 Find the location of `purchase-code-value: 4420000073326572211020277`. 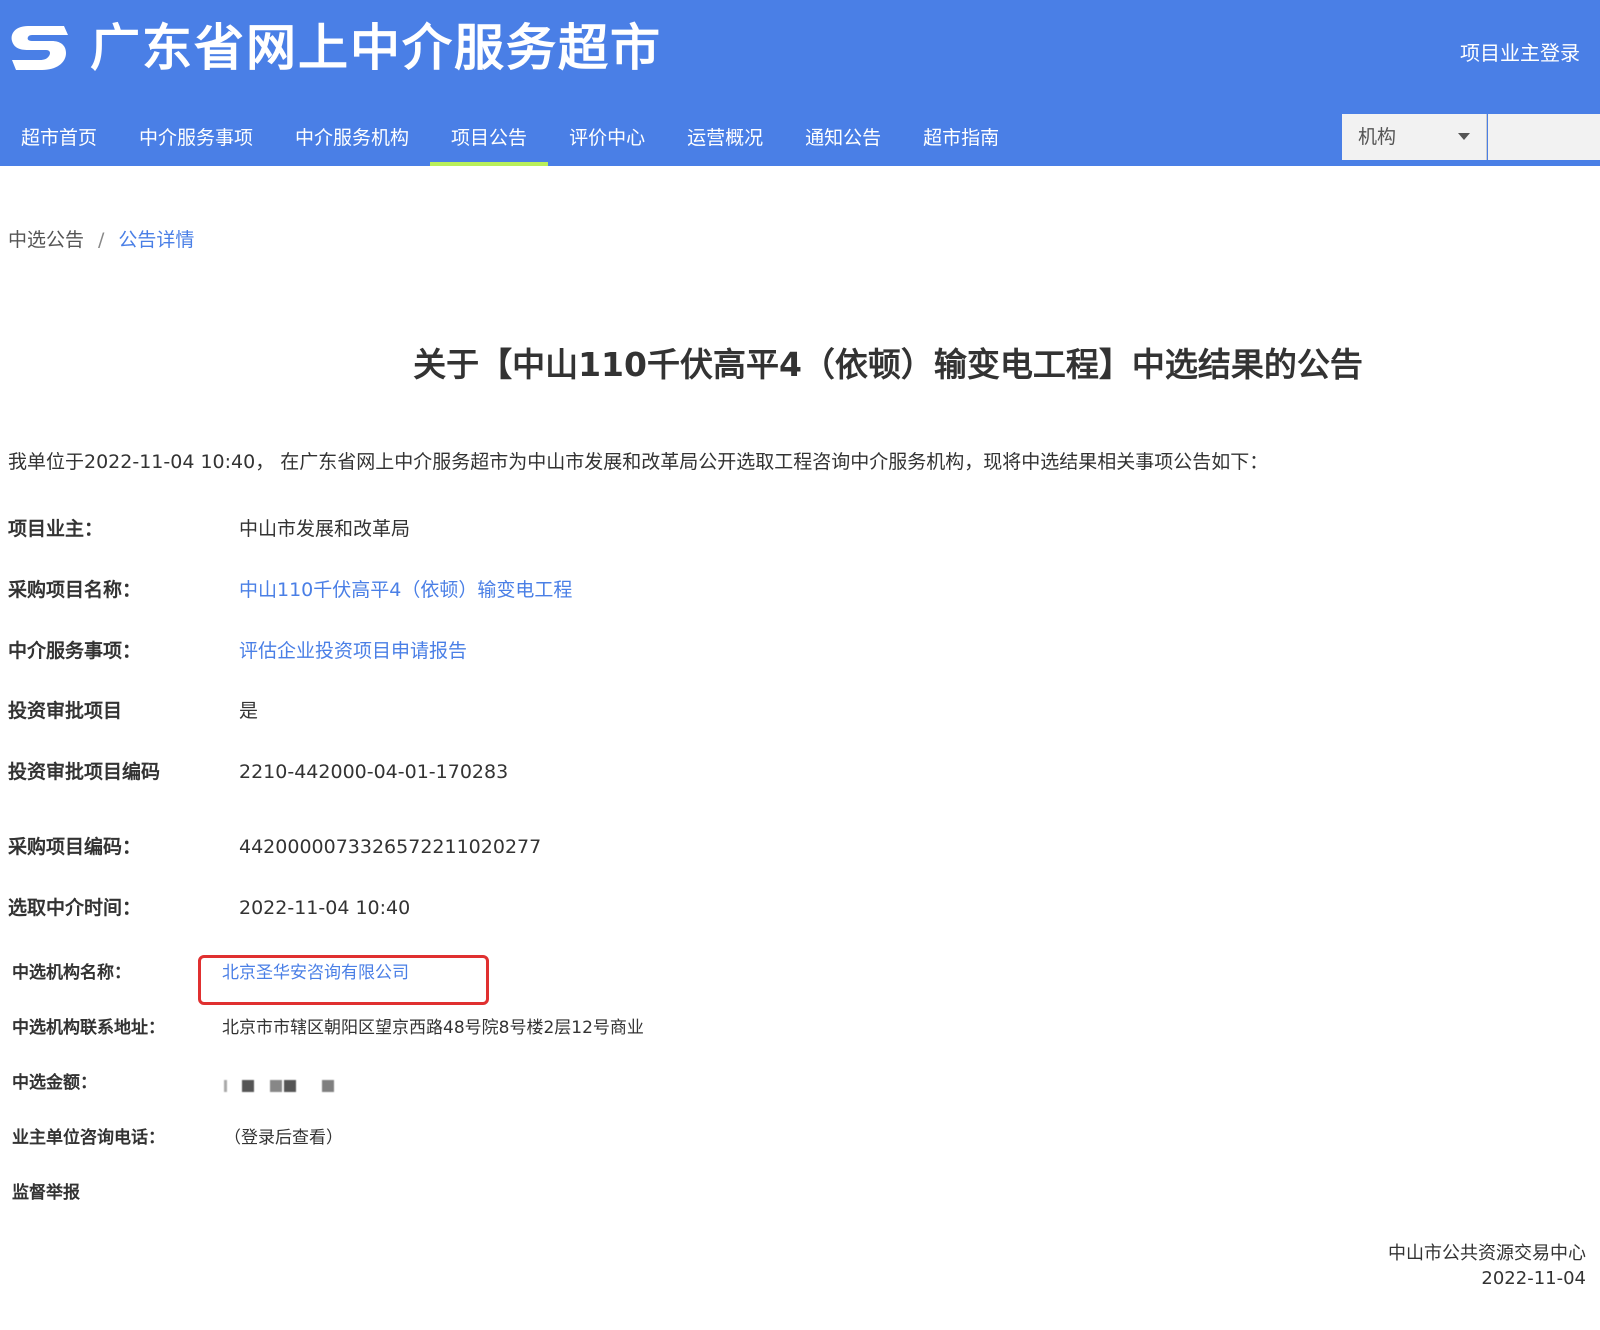

purchase-code-value: 4420000073326572211020277 is located at coordinates (390, 847).